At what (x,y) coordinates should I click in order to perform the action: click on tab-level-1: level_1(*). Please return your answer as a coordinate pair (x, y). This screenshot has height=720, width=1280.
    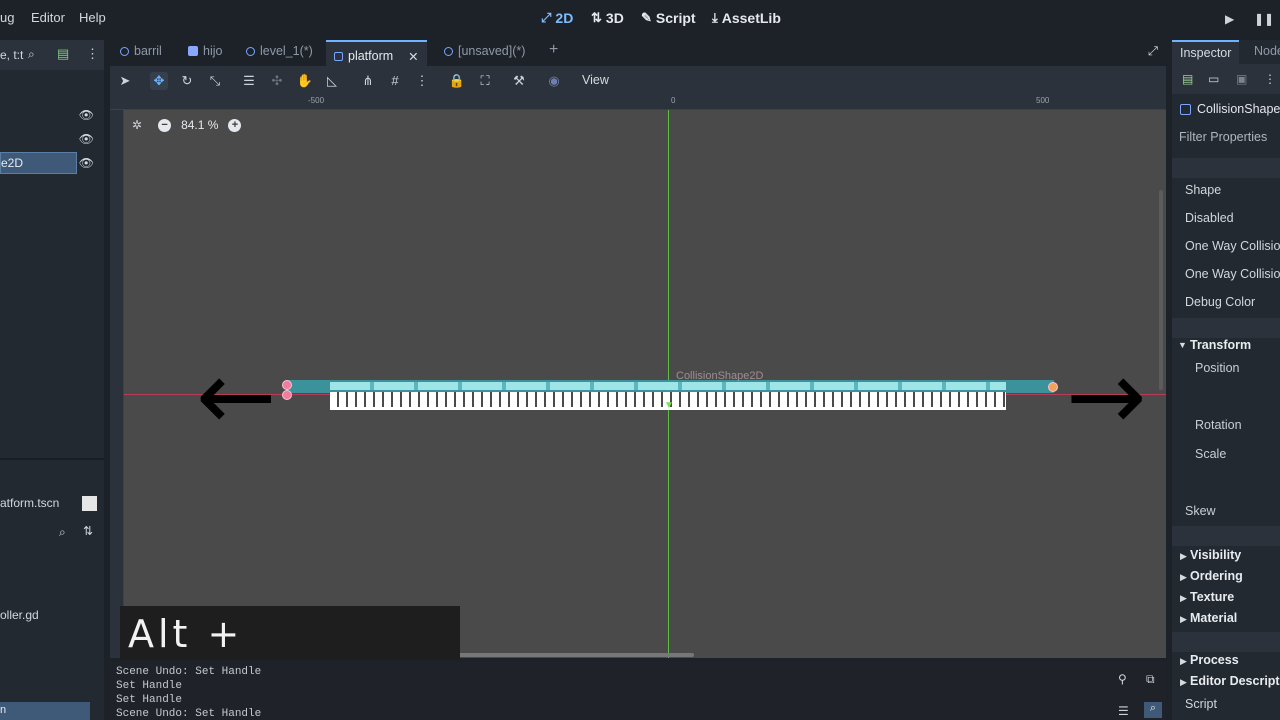
    Looking at the image, I should click on (279, 51).